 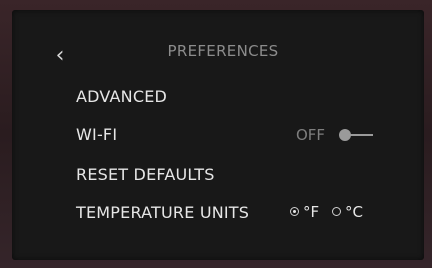 I want to click on menu-item-label: ADVANCED, so click(x=122, y=96).